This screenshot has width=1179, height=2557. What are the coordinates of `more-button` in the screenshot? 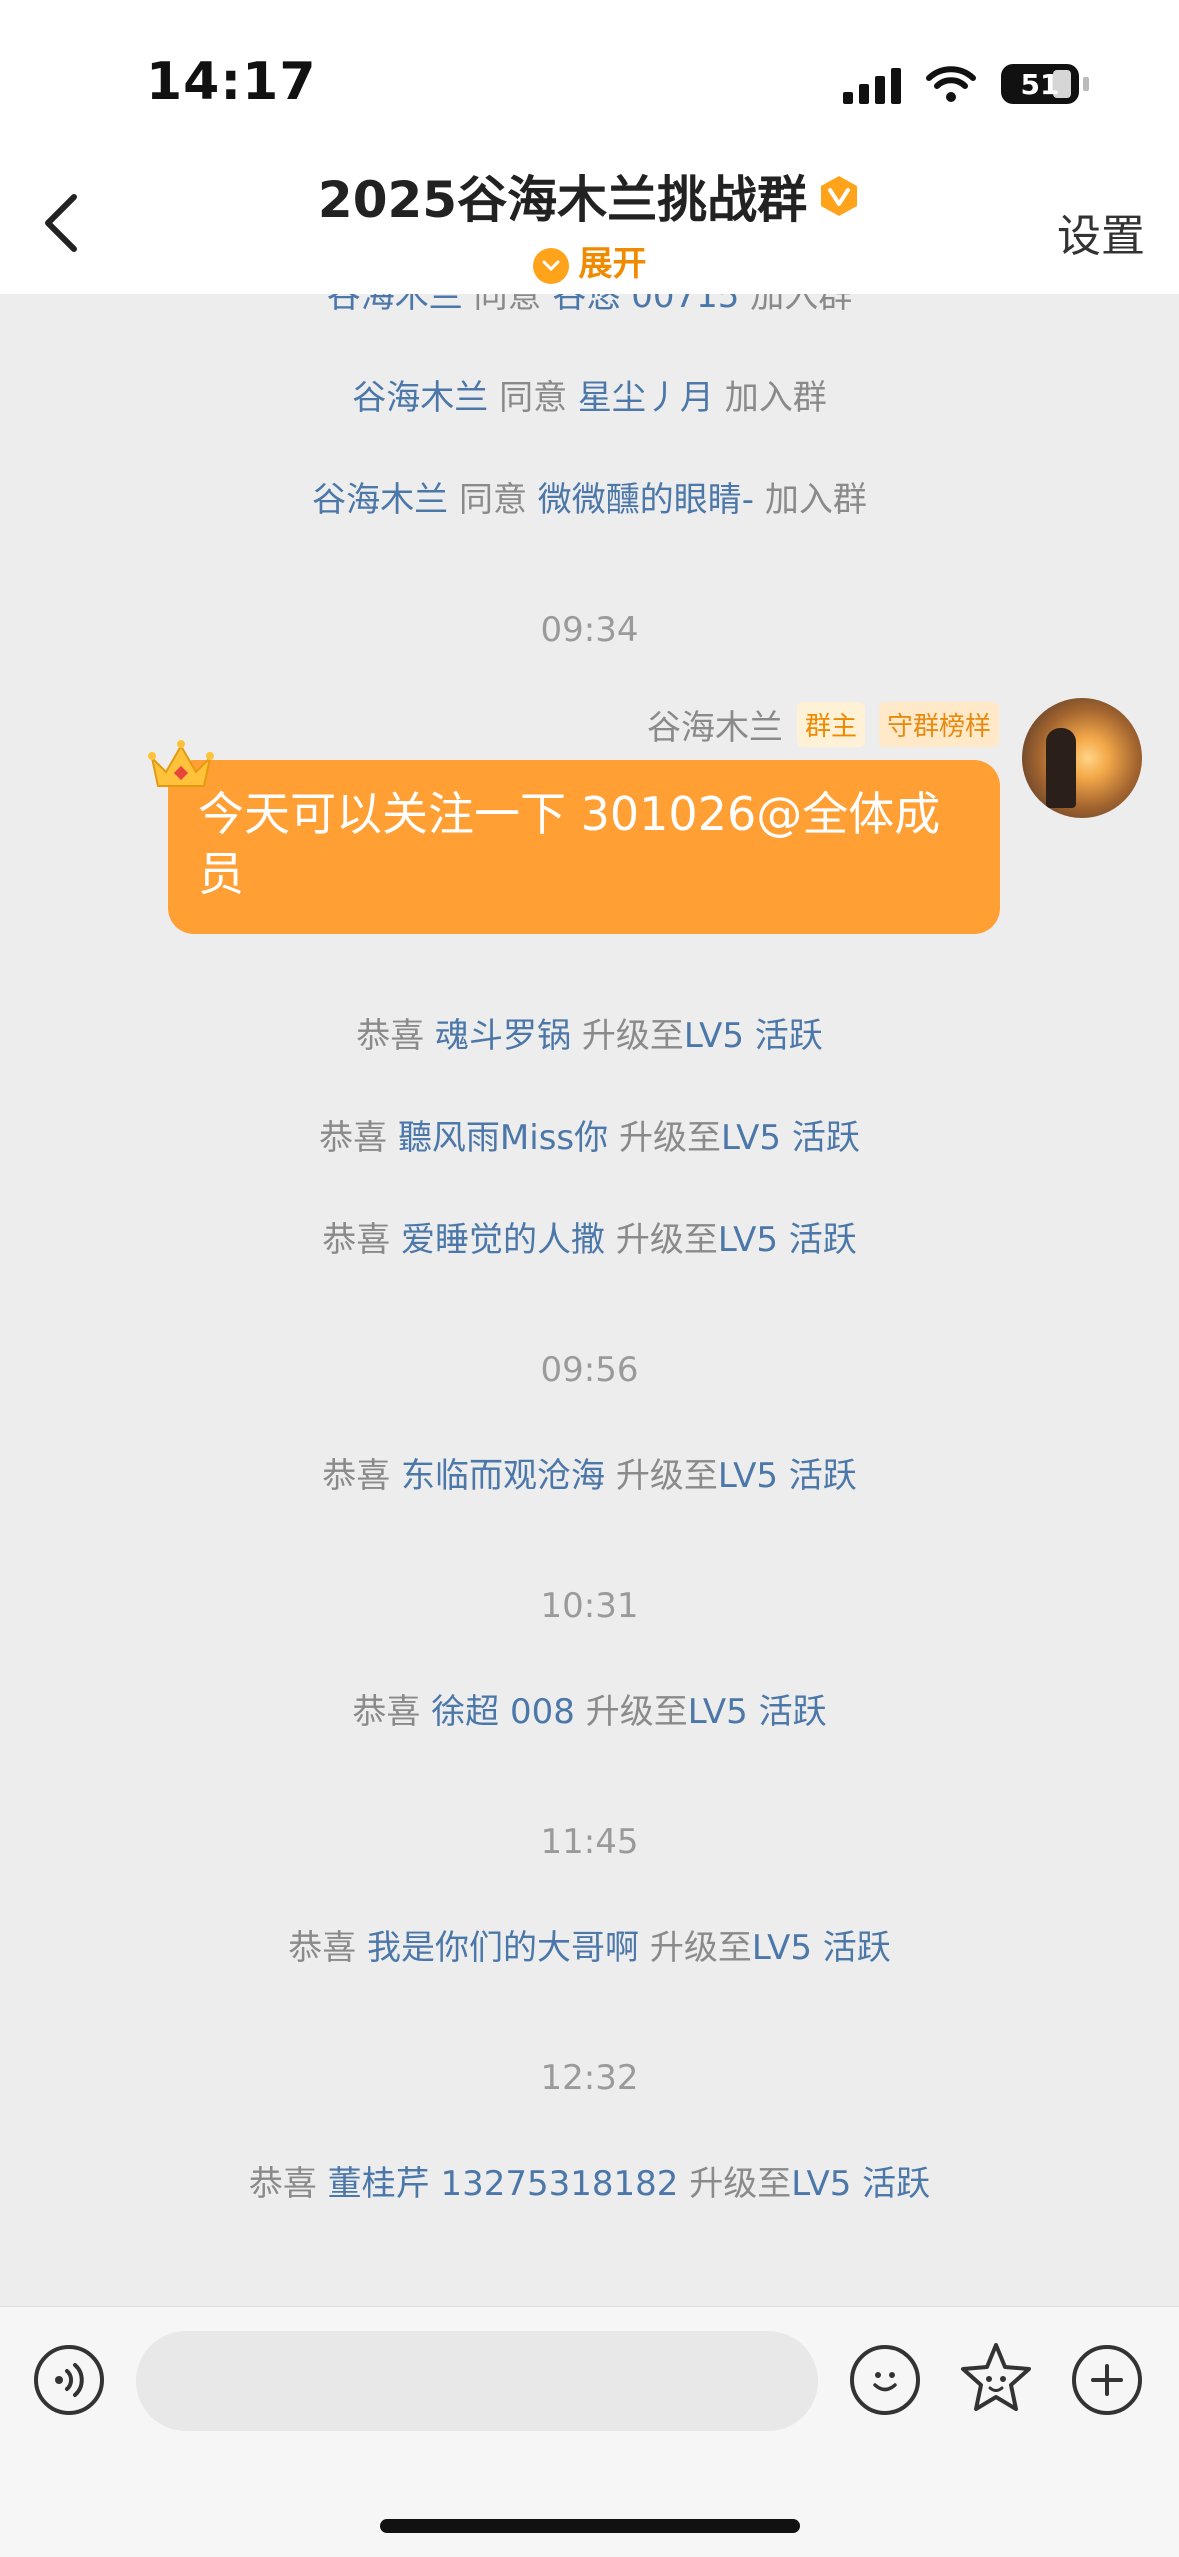 It's located at (1107, 2380).